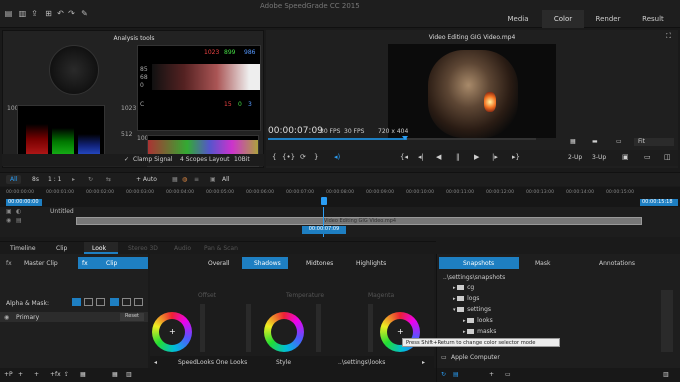 This screenshot has width=680, height=382. Describe the element at coordinates (478, 320) in the screenshot. I see `tree-item-looks: ▸ looks` at that location.